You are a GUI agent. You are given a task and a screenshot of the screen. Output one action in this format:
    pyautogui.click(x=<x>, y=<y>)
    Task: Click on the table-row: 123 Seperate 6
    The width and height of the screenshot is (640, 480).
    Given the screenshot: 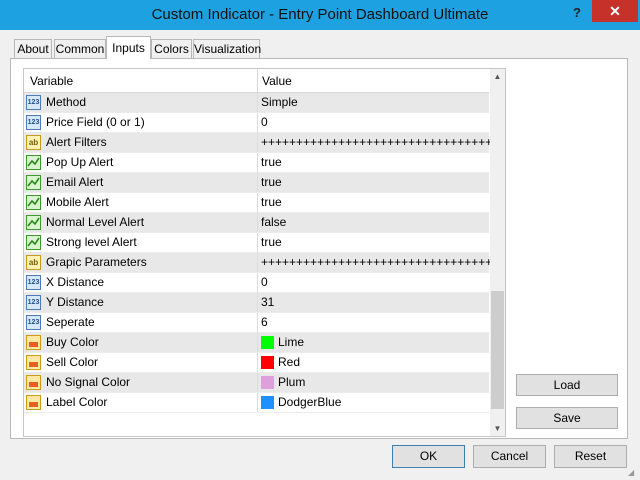 What is the action you would take?
    pyautogui.click(x=256, y=323)
    